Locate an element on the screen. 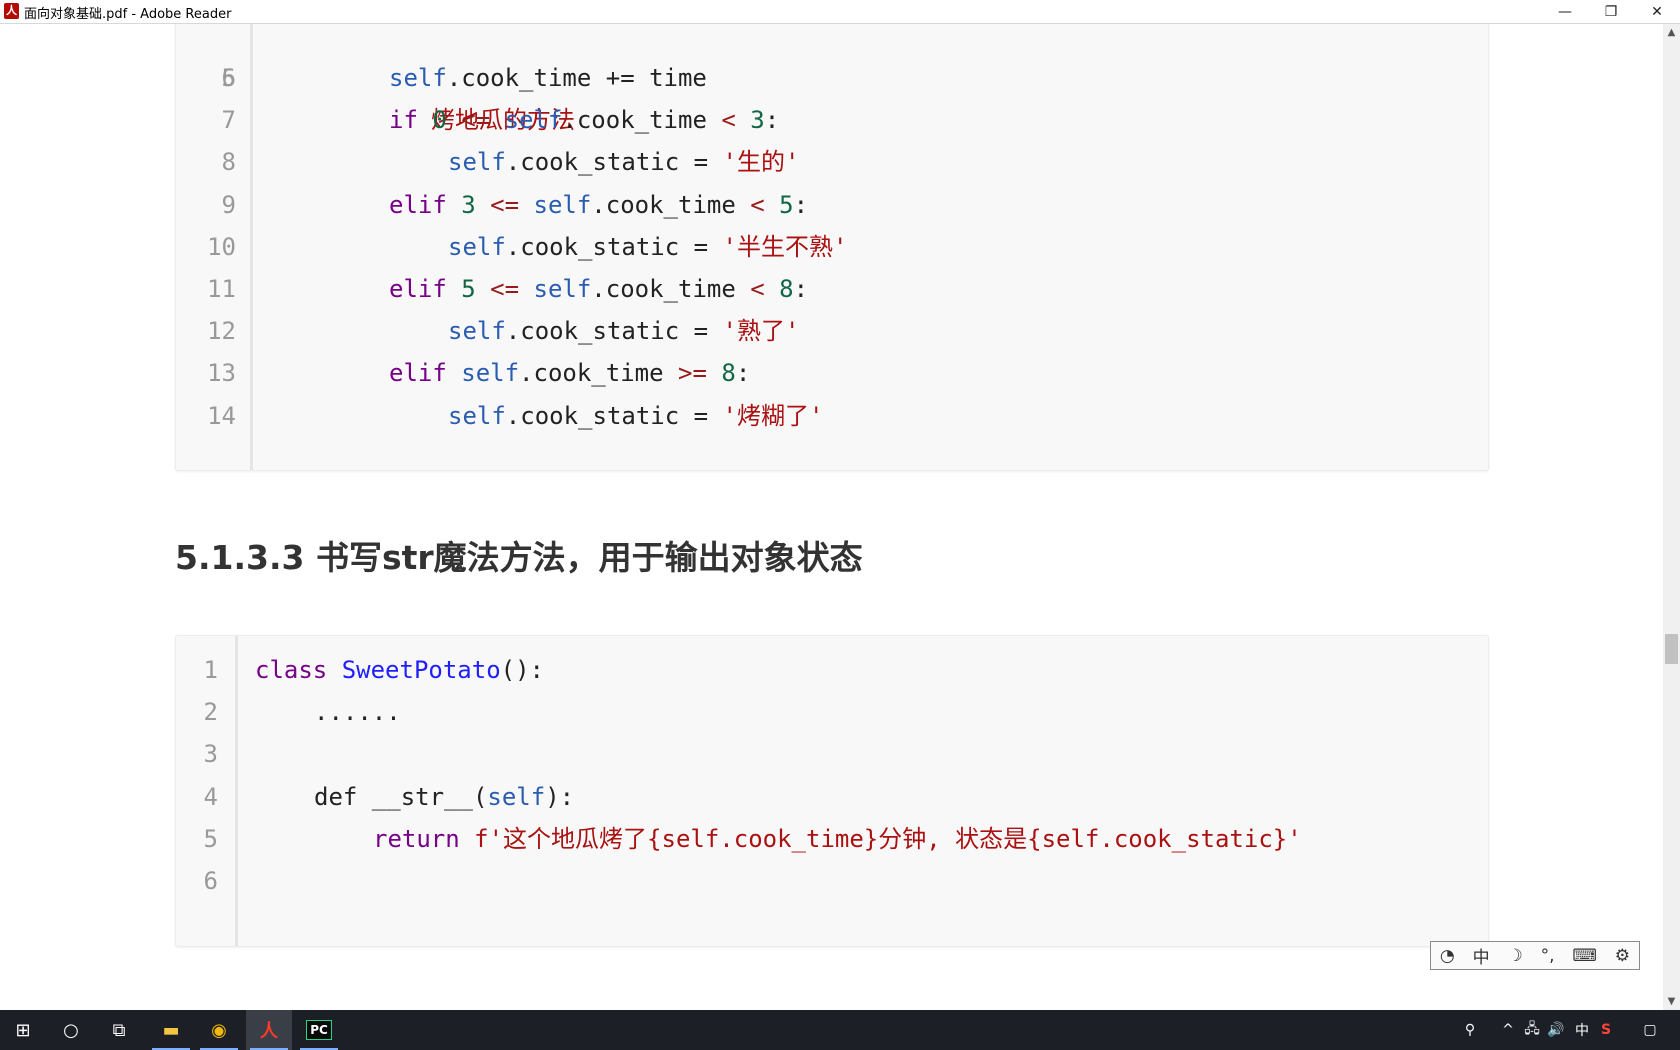 The height and width of the screenshot is (1050, 1680). code-text: self.cook_static = '半生不熟' is located at coordinates (647, 247).